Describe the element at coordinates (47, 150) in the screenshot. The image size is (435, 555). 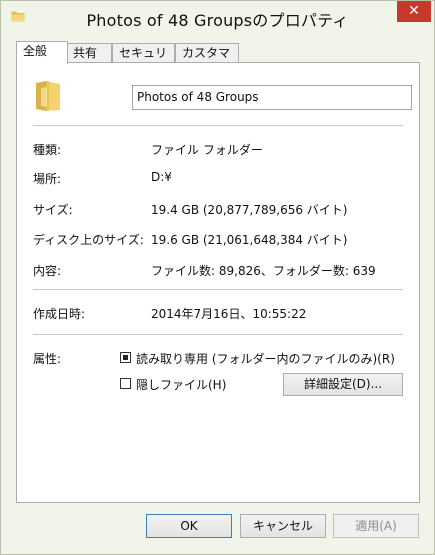
I see `type-label: 種類:` at that location.